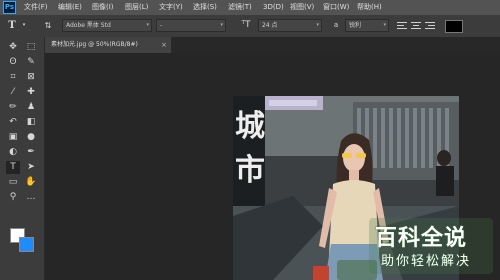 This screenshot has height=280, width=500. What do you see at coordinates (13, 182) in the screenshot?
I see `shape-tool-icon: ▭` at bounding box center [13, 182].